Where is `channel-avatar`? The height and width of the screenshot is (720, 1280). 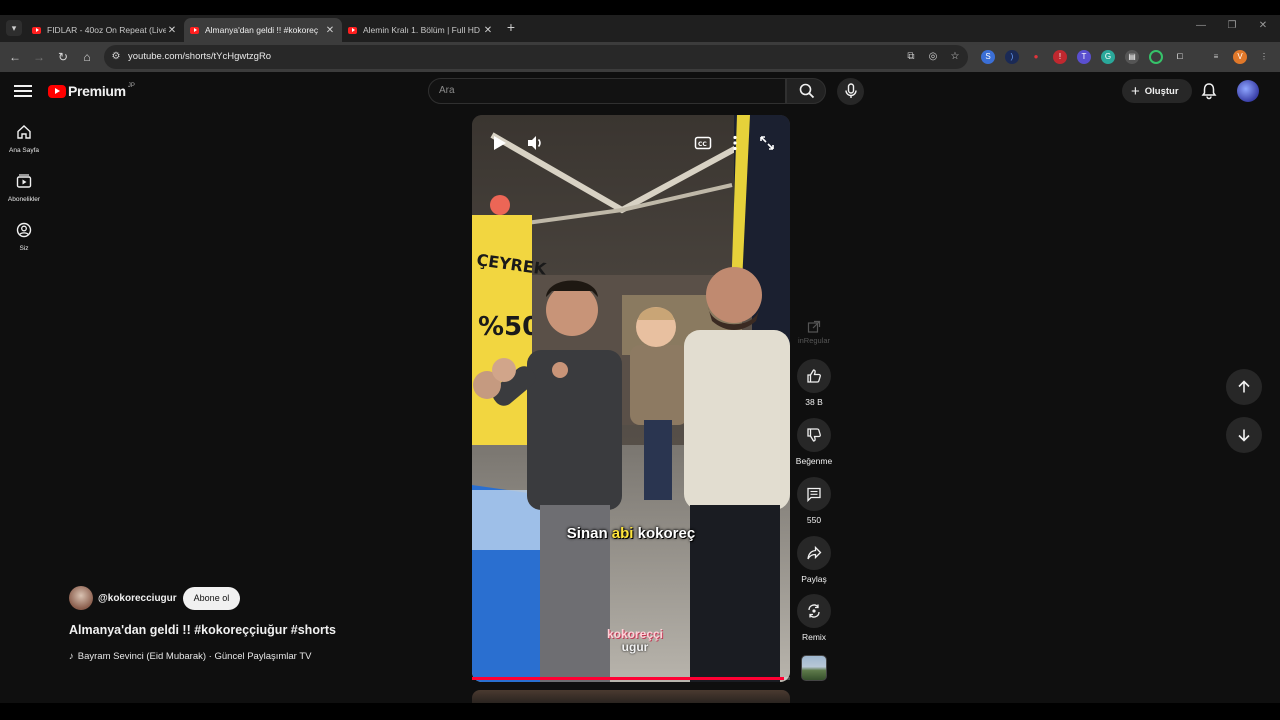
channel-avatar is located at coordinates (81, 598).